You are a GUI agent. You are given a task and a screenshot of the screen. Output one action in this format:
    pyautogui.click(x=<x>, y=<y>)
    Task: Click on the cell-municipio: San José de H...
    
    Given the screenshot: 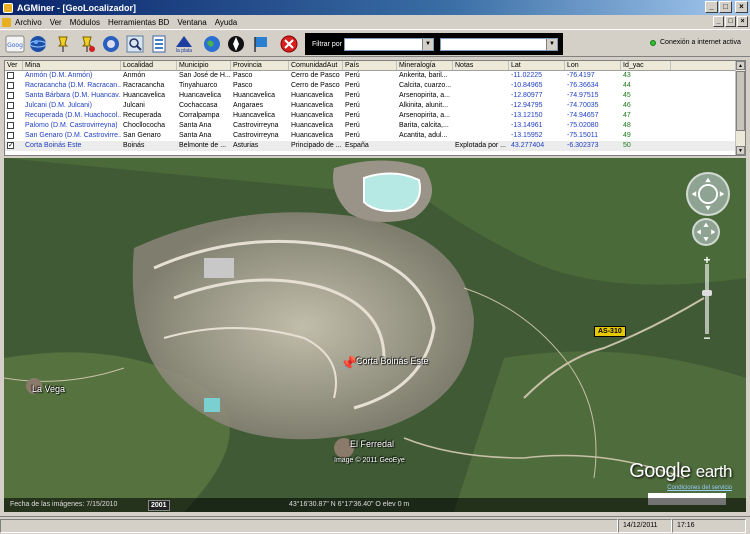 What is the action you would take?
    pyautogui.click(x=205, y=75)
    